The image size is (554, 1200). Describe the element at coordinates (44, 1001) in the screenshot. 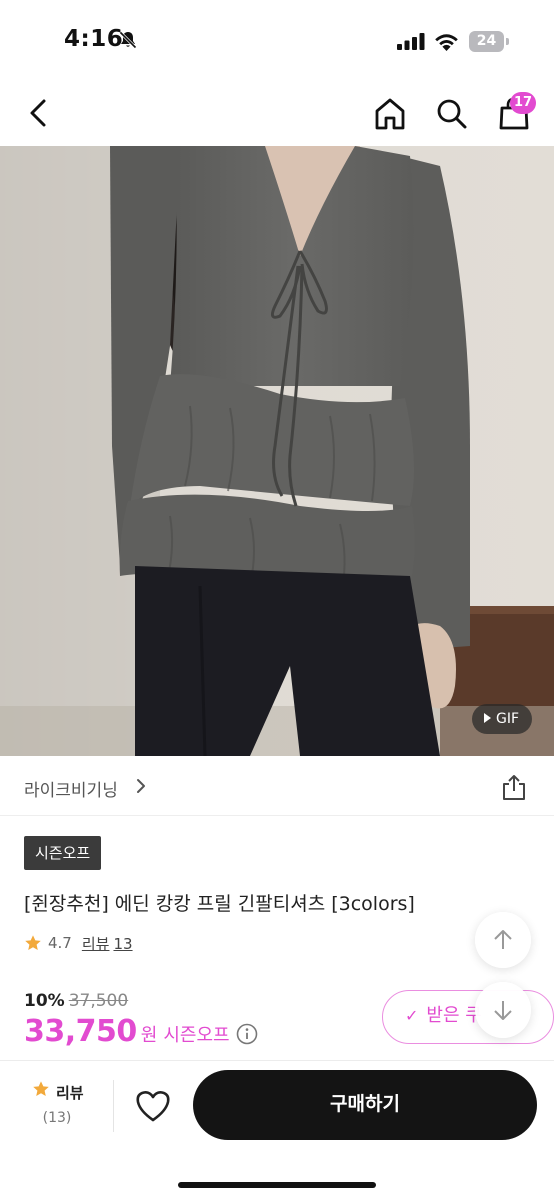

I see `discount-rate: 10%` at that location.